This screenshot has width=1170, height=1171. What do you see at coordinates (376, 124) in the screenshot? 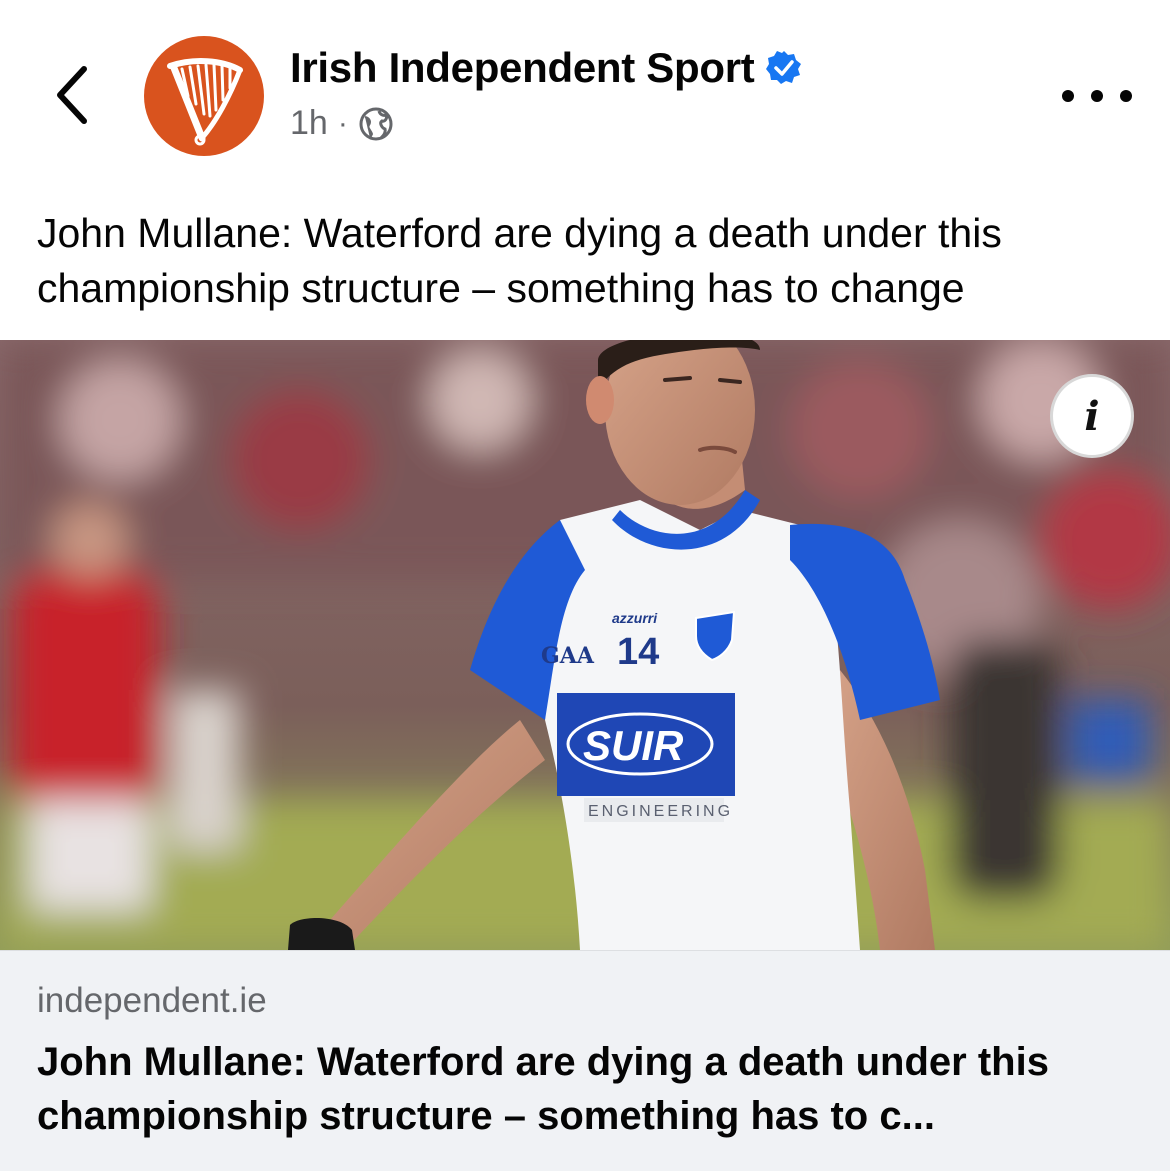
I see `globe-icon` at bounding box center [376, 124].